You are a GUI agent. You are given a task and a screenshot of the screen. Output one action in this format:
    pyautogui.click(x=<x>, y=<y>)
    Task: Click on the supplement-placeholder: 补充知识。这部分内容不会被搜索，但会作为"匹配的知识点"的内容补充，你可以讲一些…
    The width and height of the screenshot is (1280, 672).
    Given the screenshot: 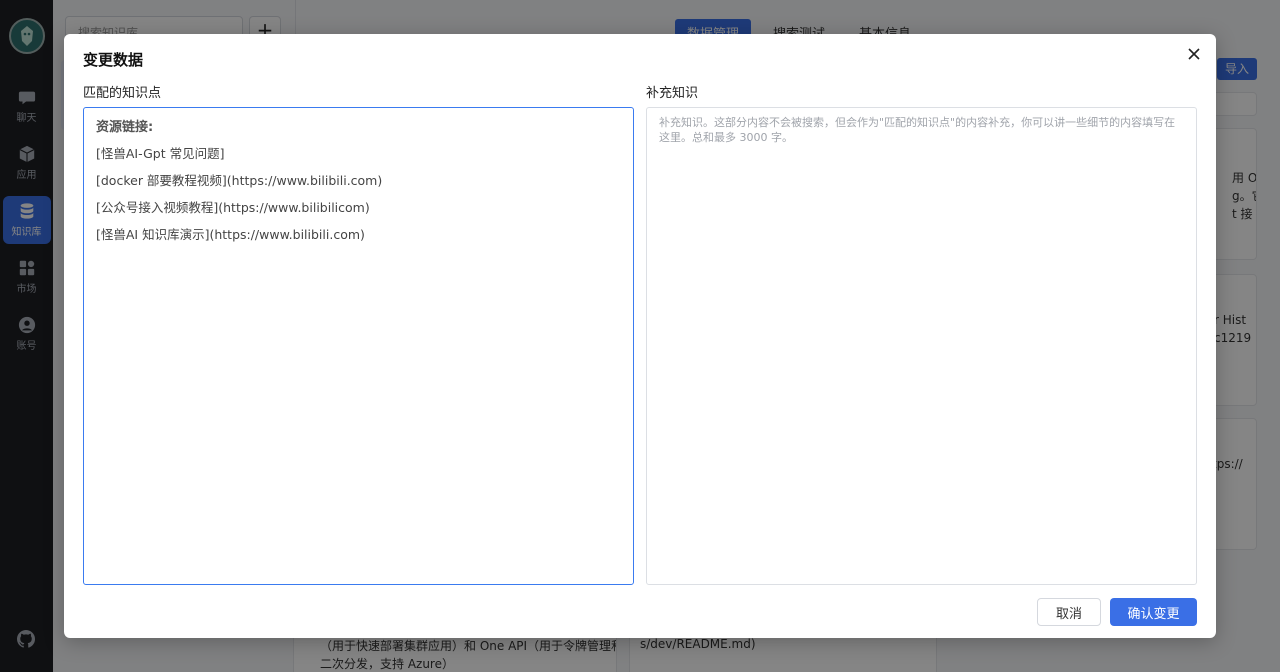 What is the action you would take?
    pyautogui.click(x=917, y=130)
    